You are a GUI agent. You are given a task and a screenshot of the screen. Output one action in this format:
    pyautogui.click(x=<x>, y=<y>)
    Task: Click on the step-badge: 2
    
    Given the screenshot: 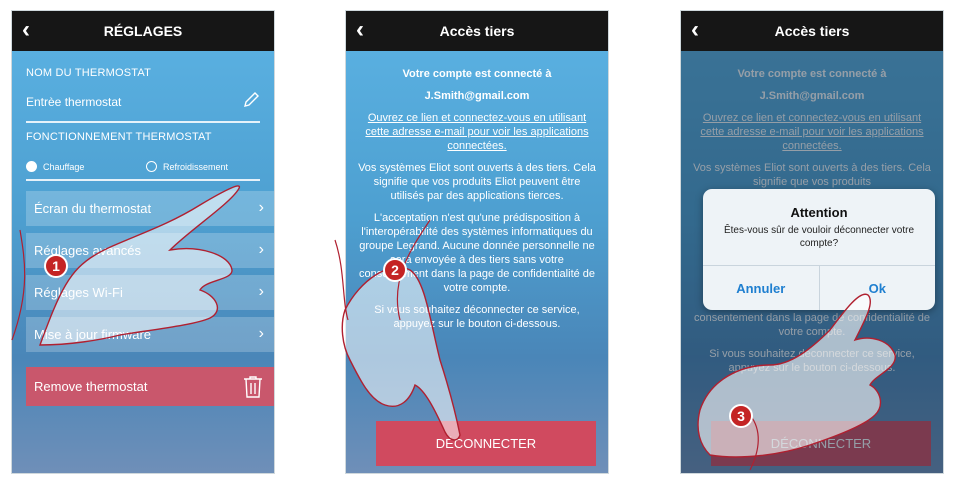 What is the action you would take?
    pyautogui.click(x=395, y=270)
    